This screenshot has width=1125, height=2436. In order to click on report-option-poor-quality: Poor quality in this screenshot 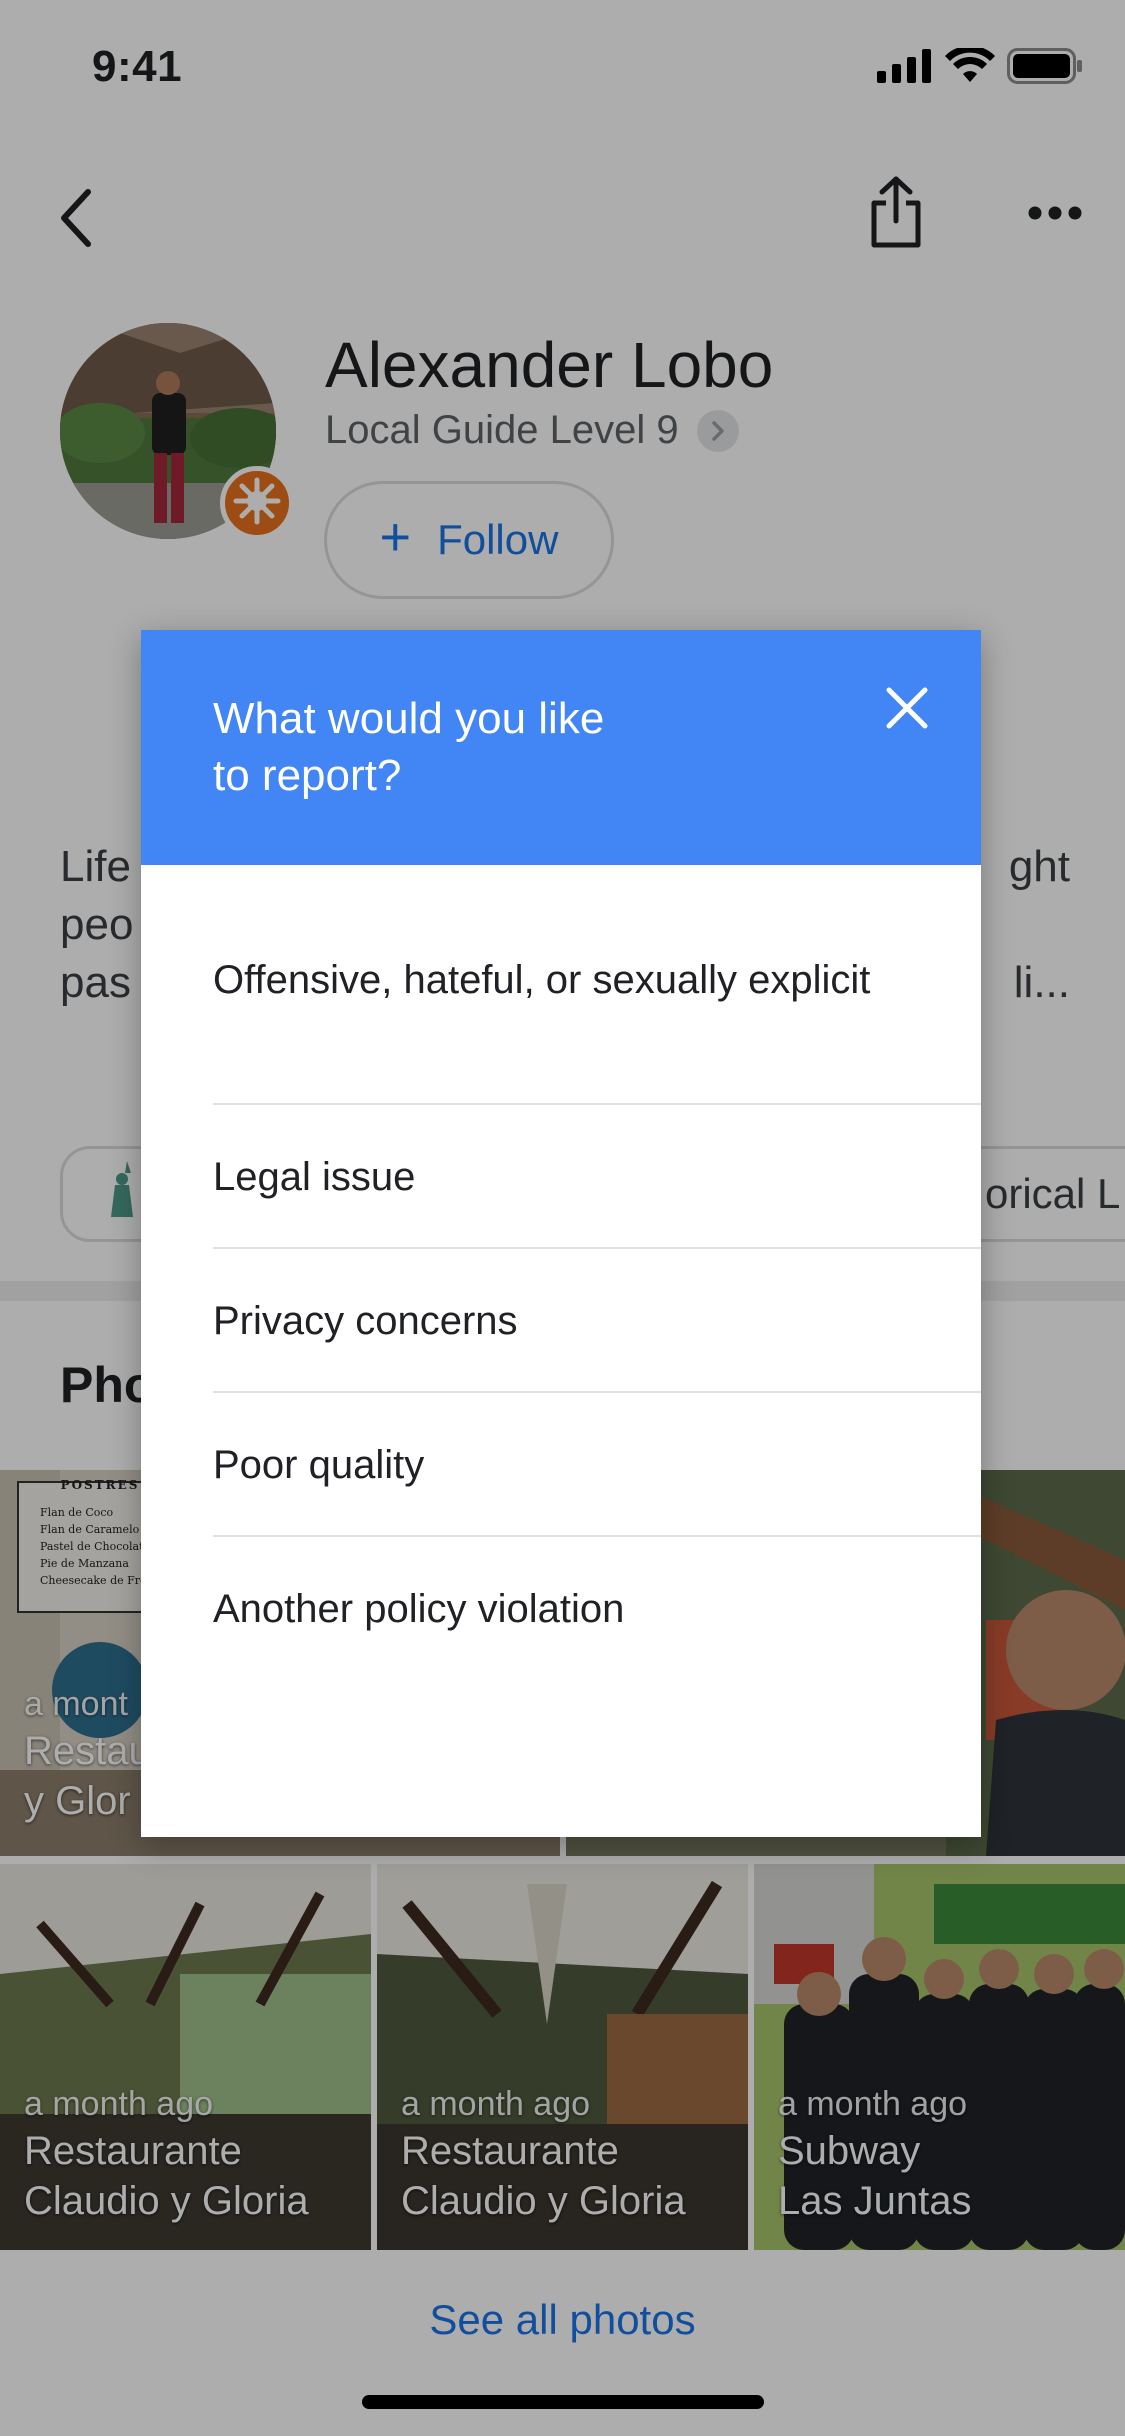, I will do `click(597, 1465)`.